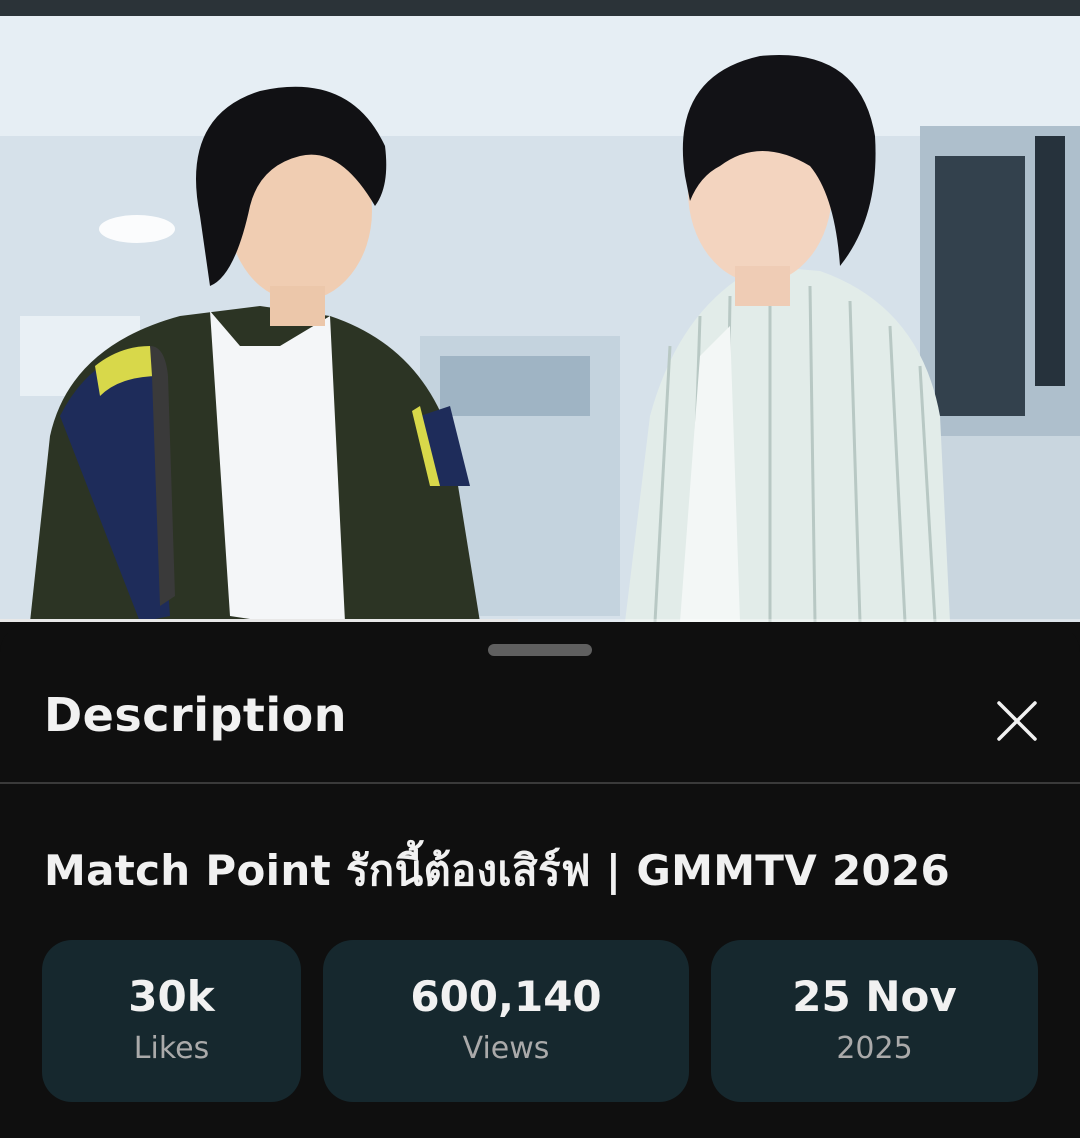 This screenshot has width=1080, height=1138. Describe the element at coordinates (506, 1048) in the screenshot. I see `views-label: Views` at that location.